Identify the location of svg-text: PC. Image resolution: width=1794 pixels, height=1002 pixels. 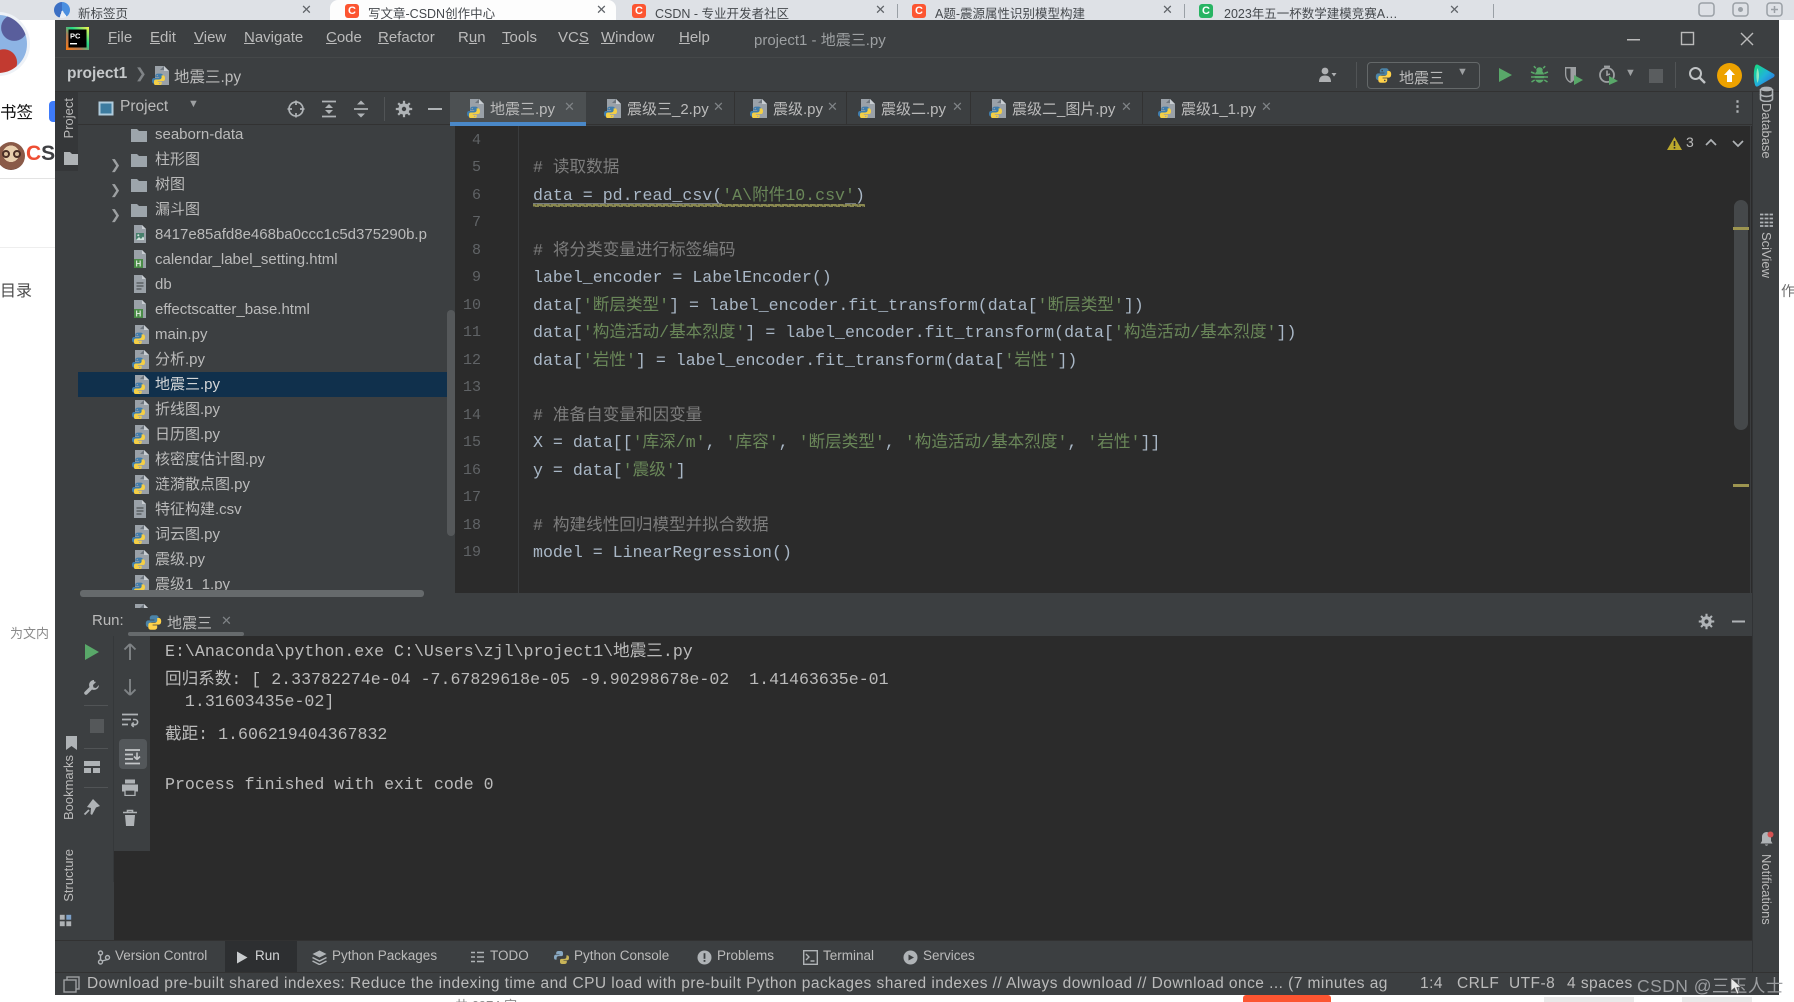
(75, 36).